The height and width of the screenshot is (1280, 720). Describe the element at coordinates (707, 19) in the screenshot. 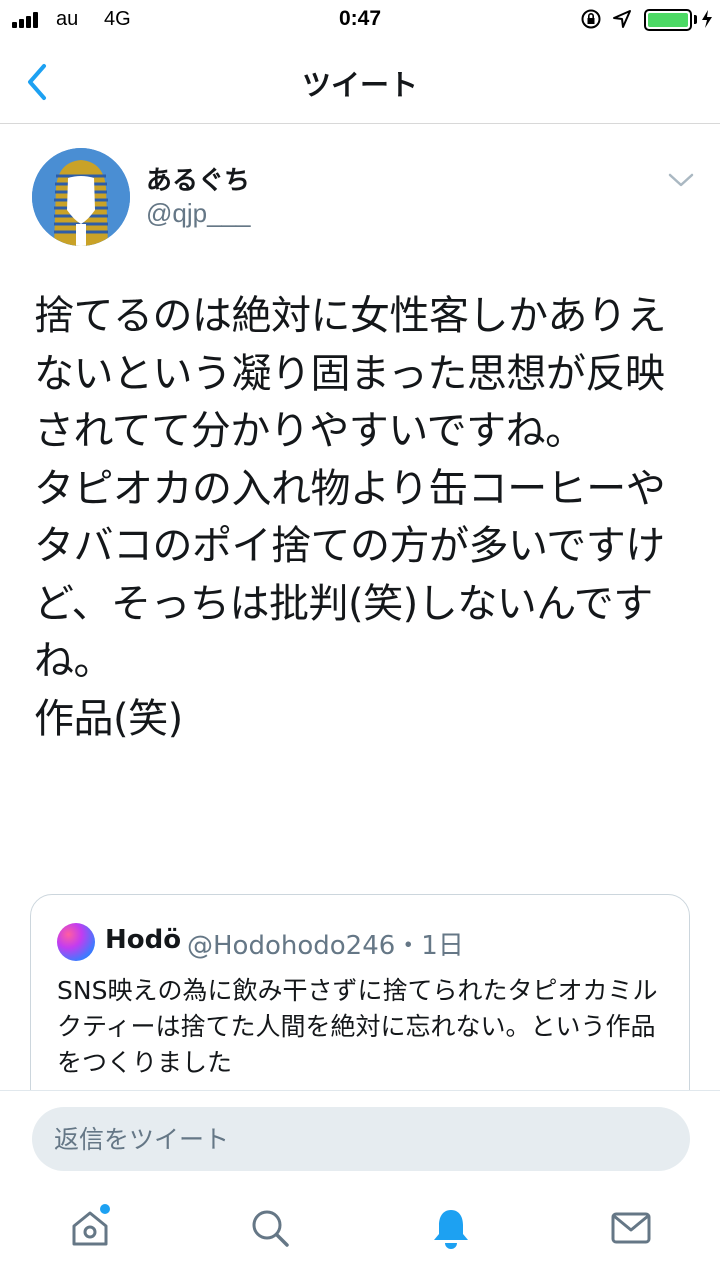

I see `charging-icon` at that location.